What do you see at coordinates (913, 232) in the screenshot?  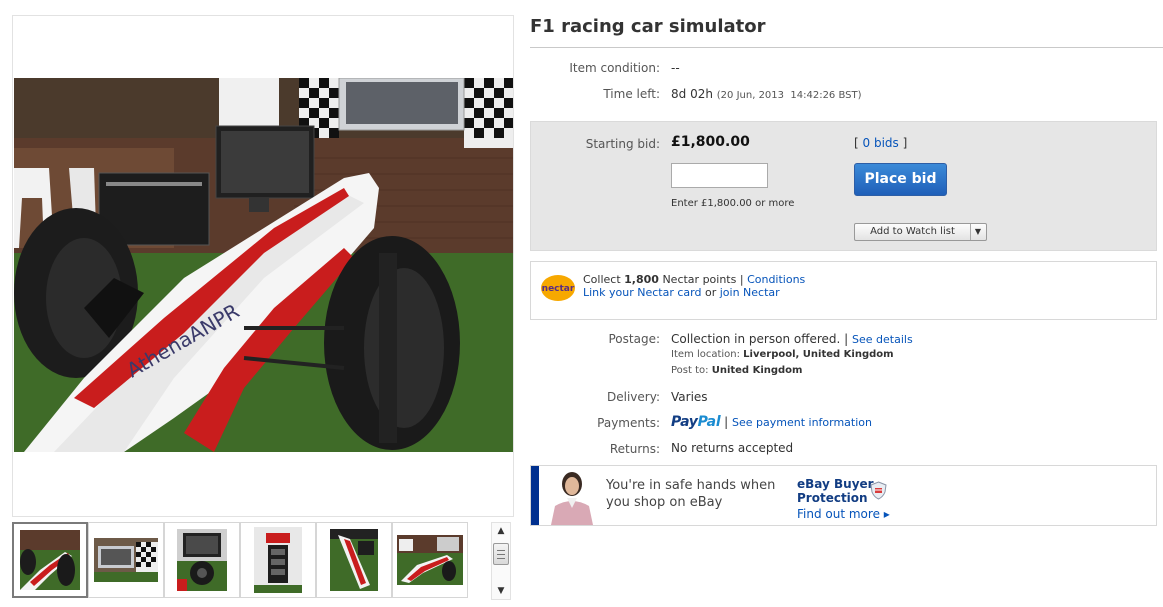 I see `watch-list-label: Add to Watch list` at bounding box center [913, 232].